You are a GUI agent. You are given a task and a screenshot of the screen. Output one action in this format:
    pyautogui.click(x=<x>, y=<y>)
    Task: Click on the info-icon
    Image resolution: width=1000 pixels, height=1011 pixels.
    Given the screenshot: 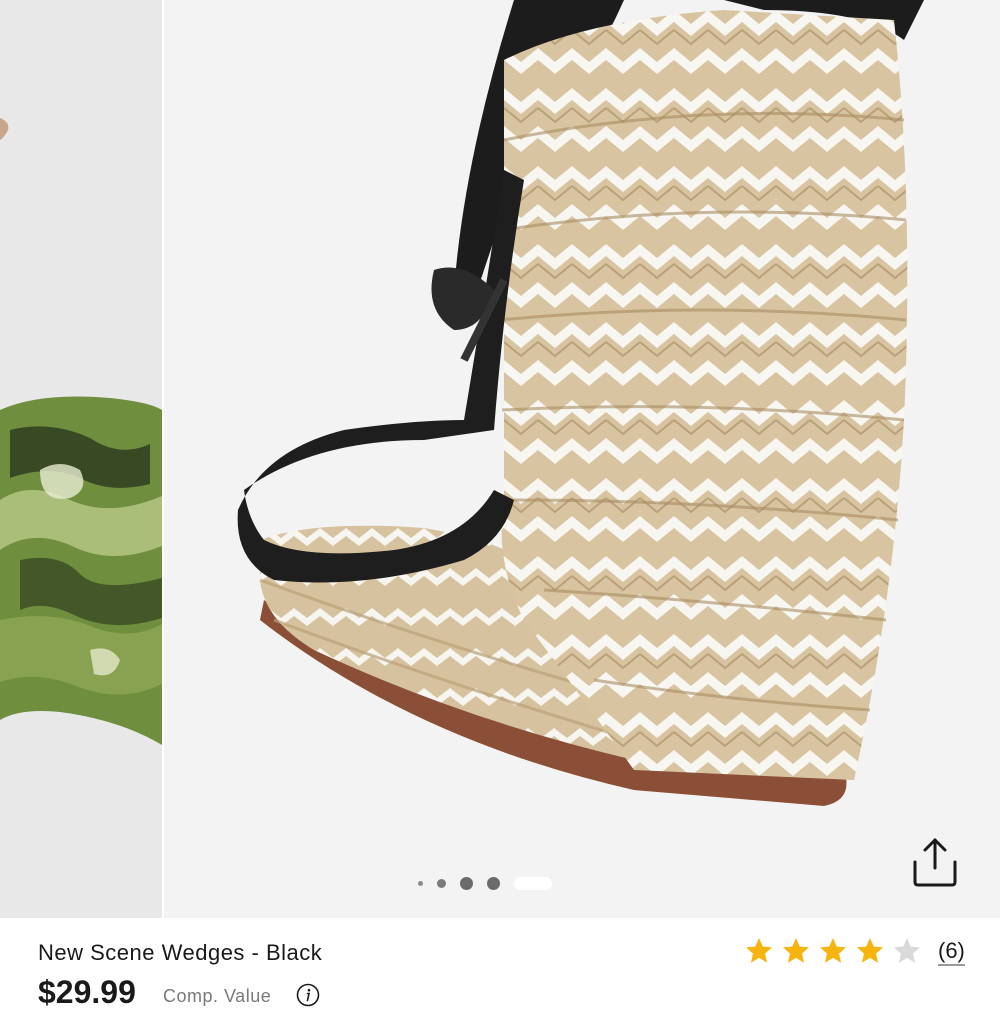 What is the action you would take?
    pyautogui.click(x=308, y=995)
    